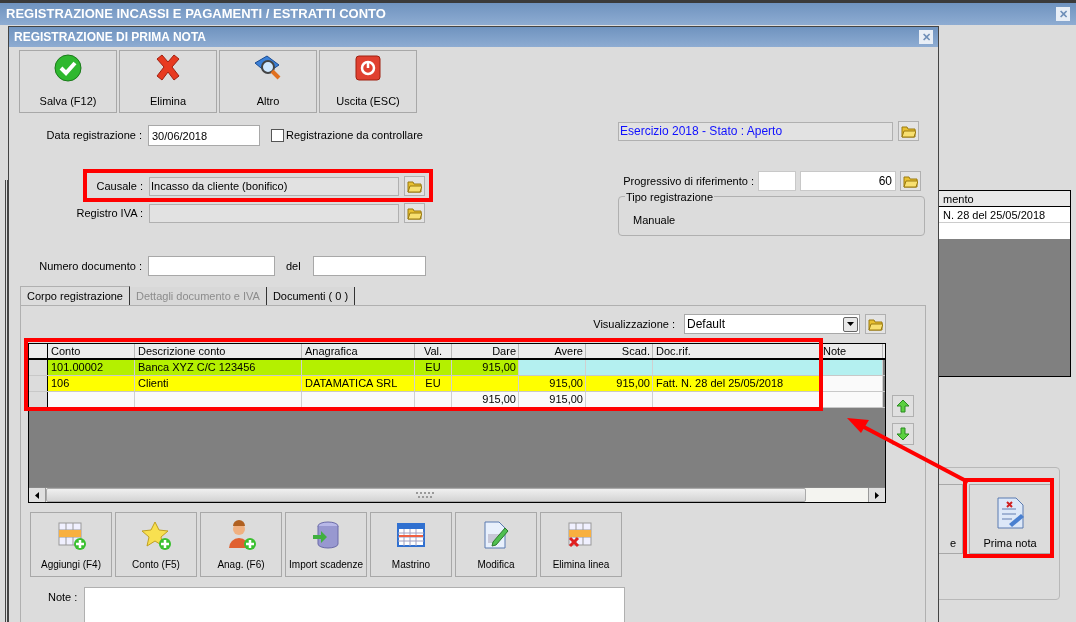 This screenshot has width=1076, height=622. What do you see at coordinates (277, 135) in the screenshot?
I see `checkbox` at bounding box center [277, 135].